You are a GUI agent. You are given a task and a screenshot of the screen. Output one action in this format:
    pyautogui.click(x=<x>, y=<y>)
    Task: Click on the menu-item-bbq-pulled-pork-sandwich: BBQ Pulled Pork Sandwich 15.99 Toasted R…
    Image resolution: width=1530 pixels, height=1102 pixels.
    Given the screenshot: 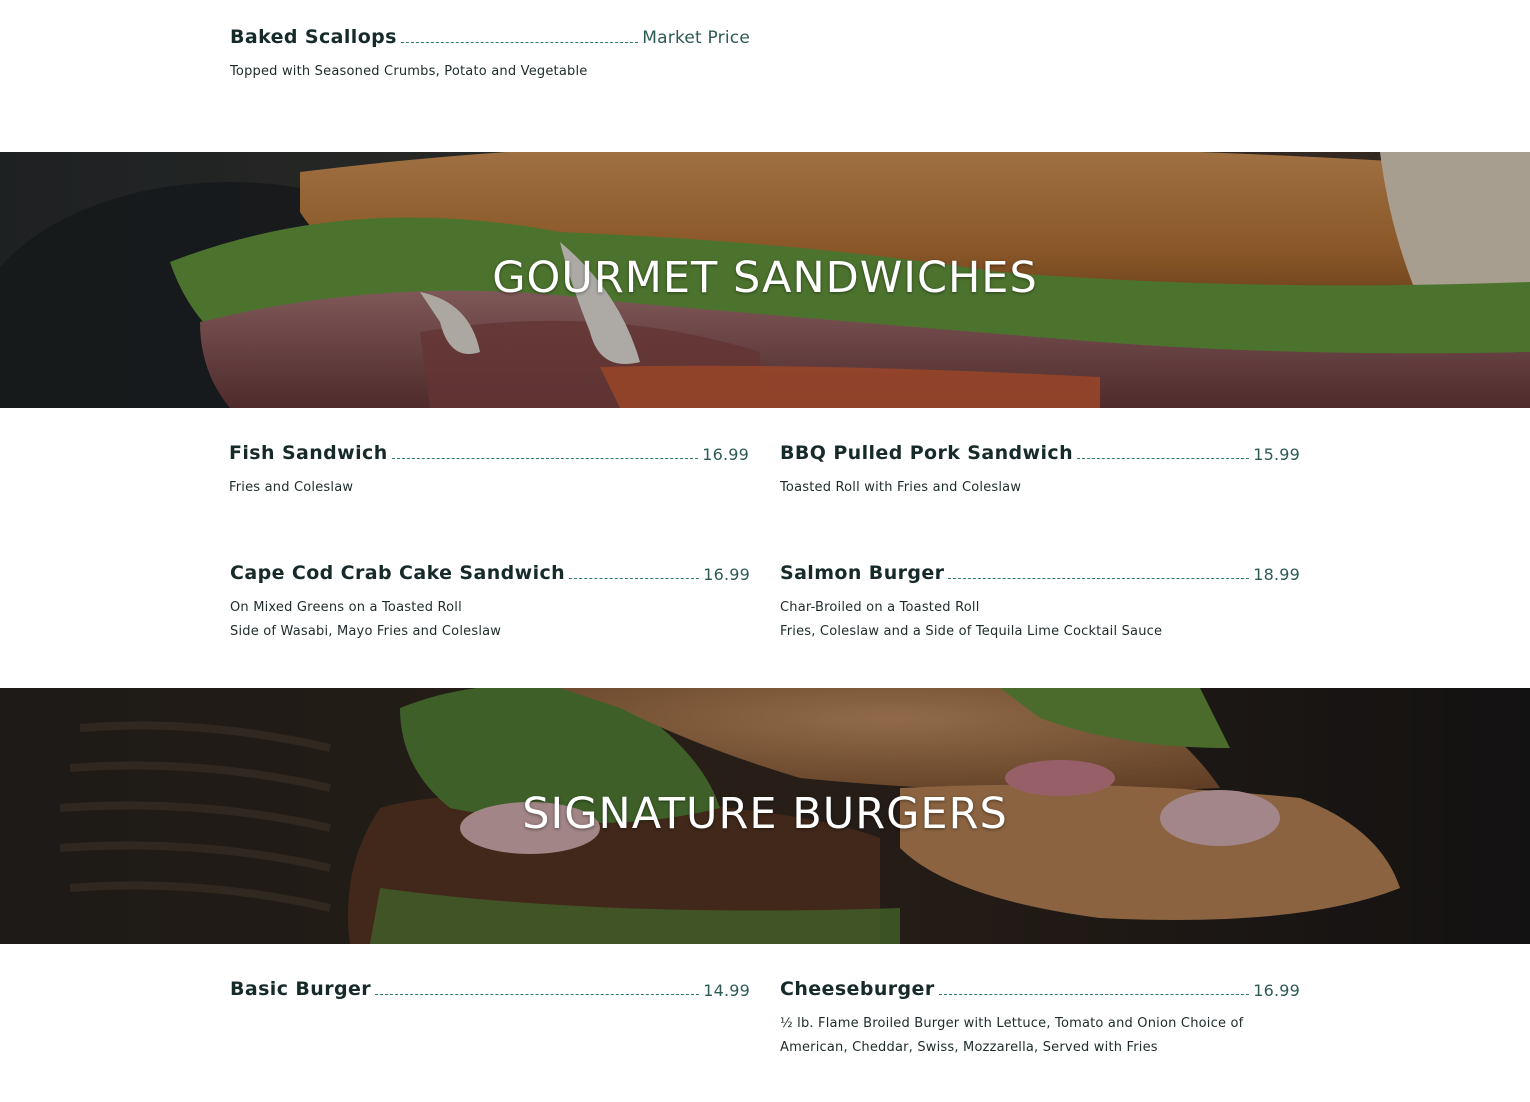 What is the action you would take?
    pyautogui.click(x=1040, y=469)
    